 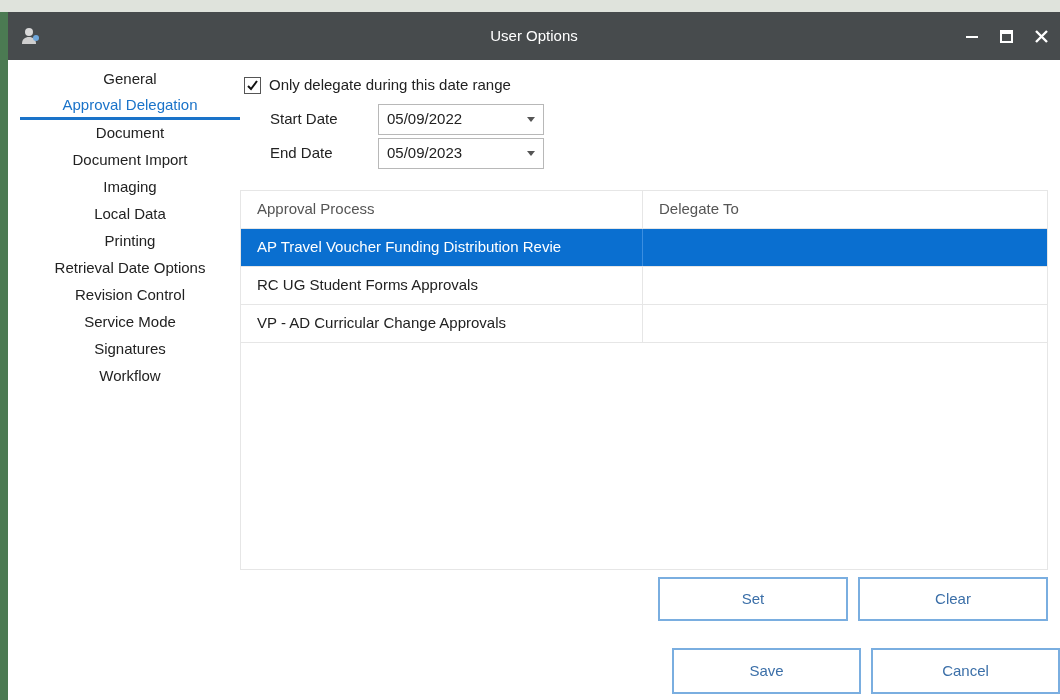 I want to click on sidebar-item: Revision Control, so click(x=130, y=295).